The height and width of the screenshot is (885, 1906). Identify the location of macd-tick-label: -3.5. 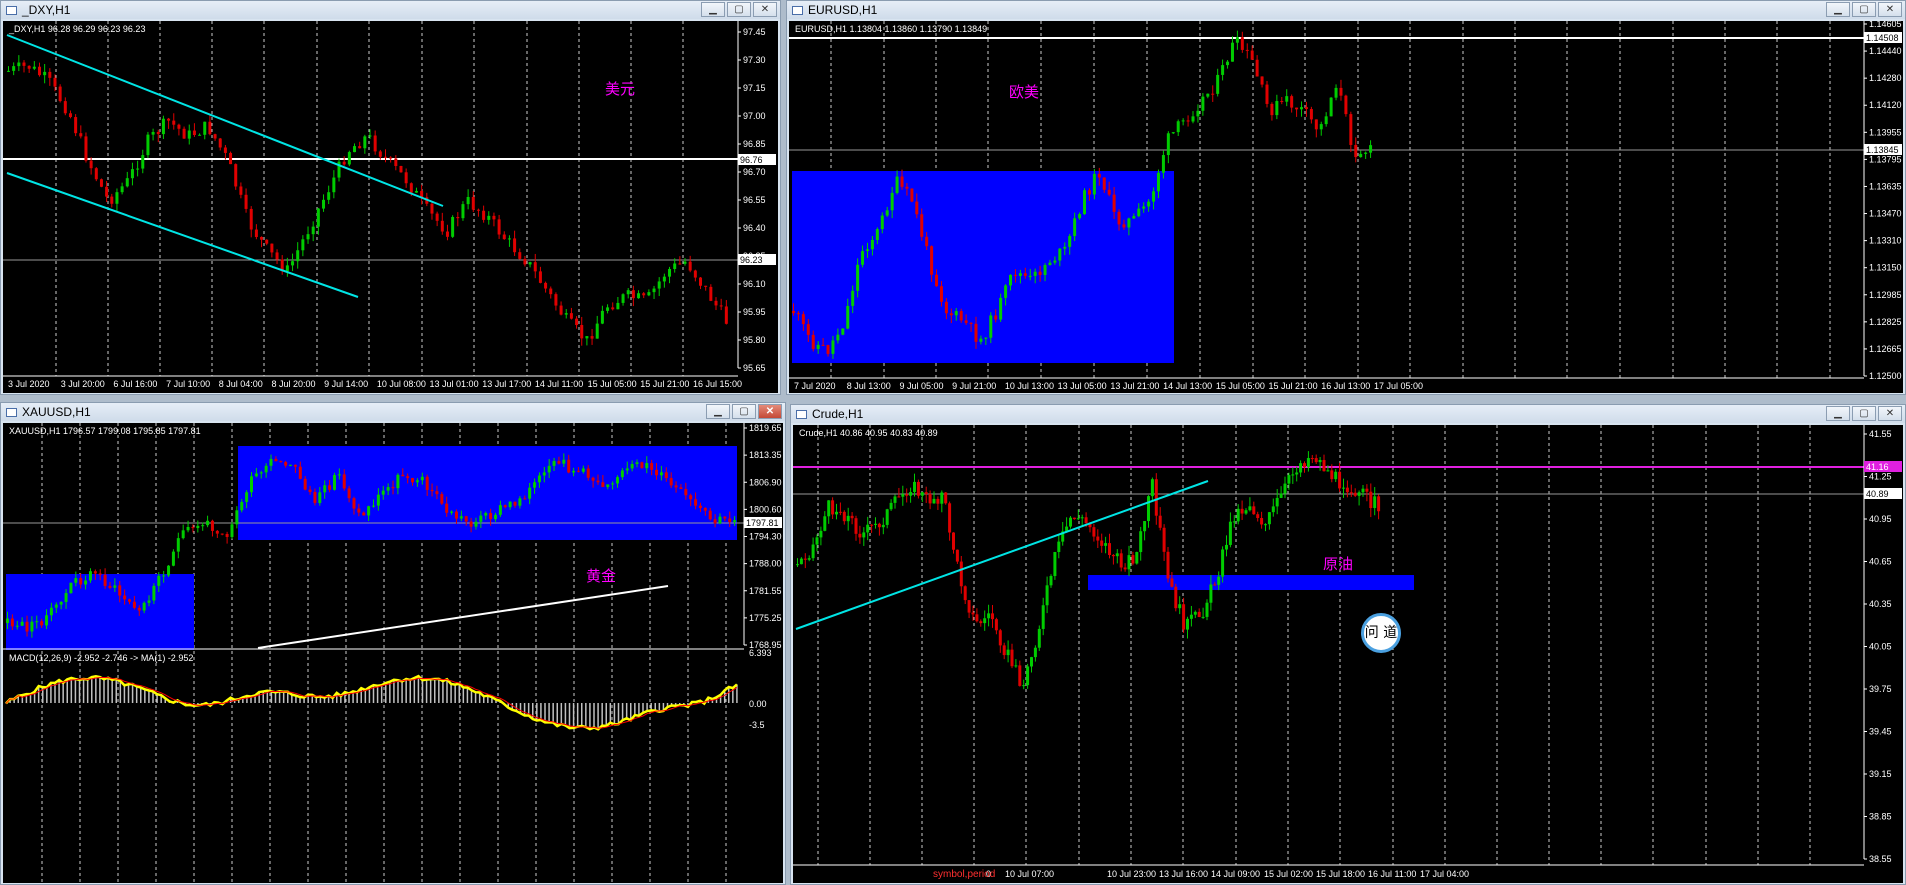
(757, 725).